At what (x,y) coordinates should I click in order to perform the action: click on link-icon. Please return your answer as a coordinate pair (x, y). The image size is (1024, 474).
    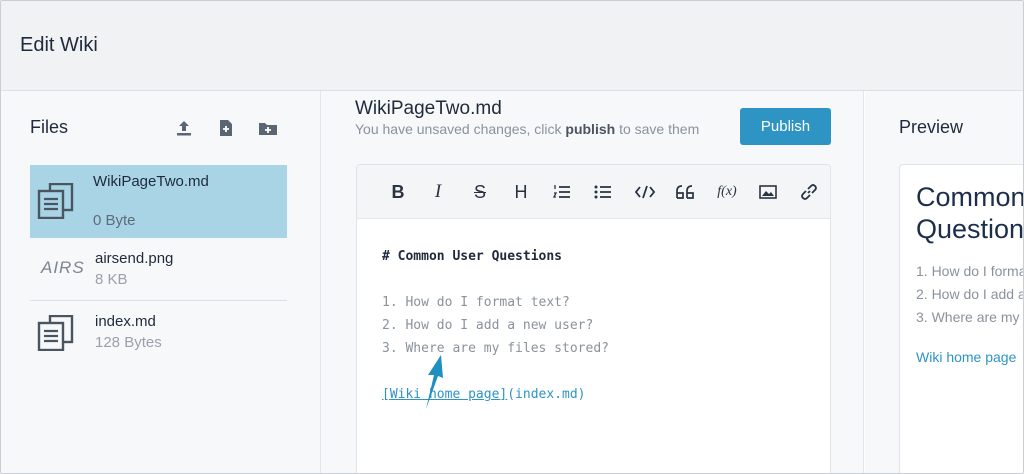
    Looking at the image, I should click on (809, 192).